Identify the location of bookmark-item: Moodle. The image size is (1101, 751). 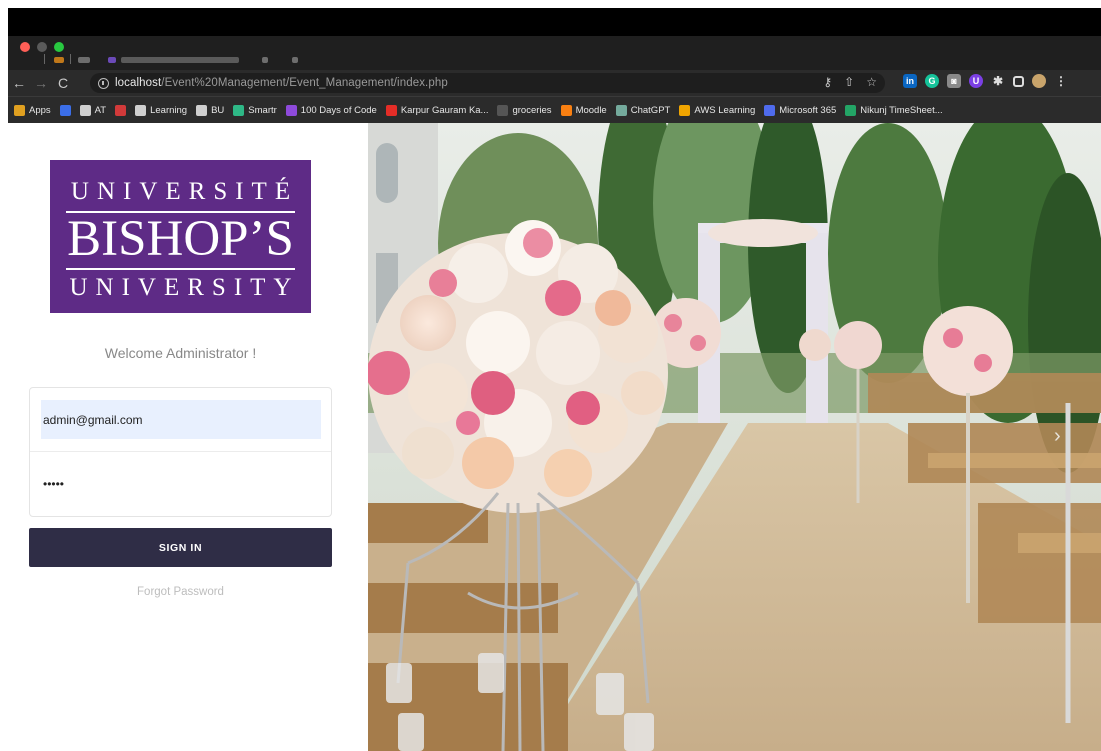
(583, 110).